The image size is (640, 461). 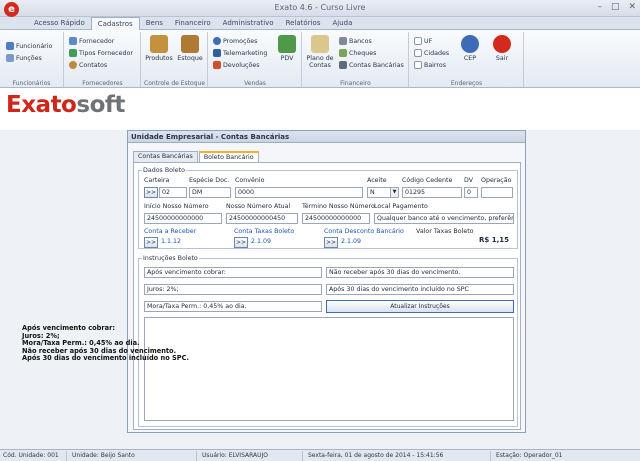 What do you see at coordinates (210, 192) in the screenshot?
I see `especie-input: DM` at bounding box center [210, 192].